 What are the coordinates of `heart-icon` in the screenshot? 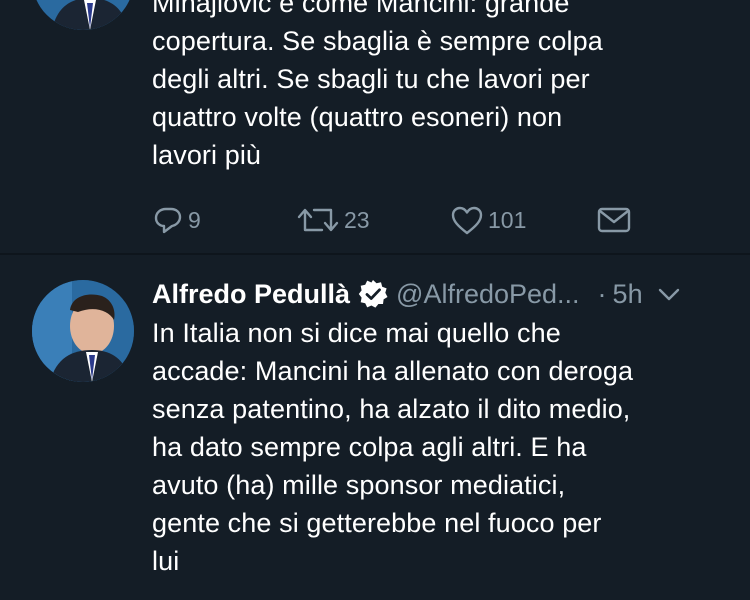 It's located at (467, 220).